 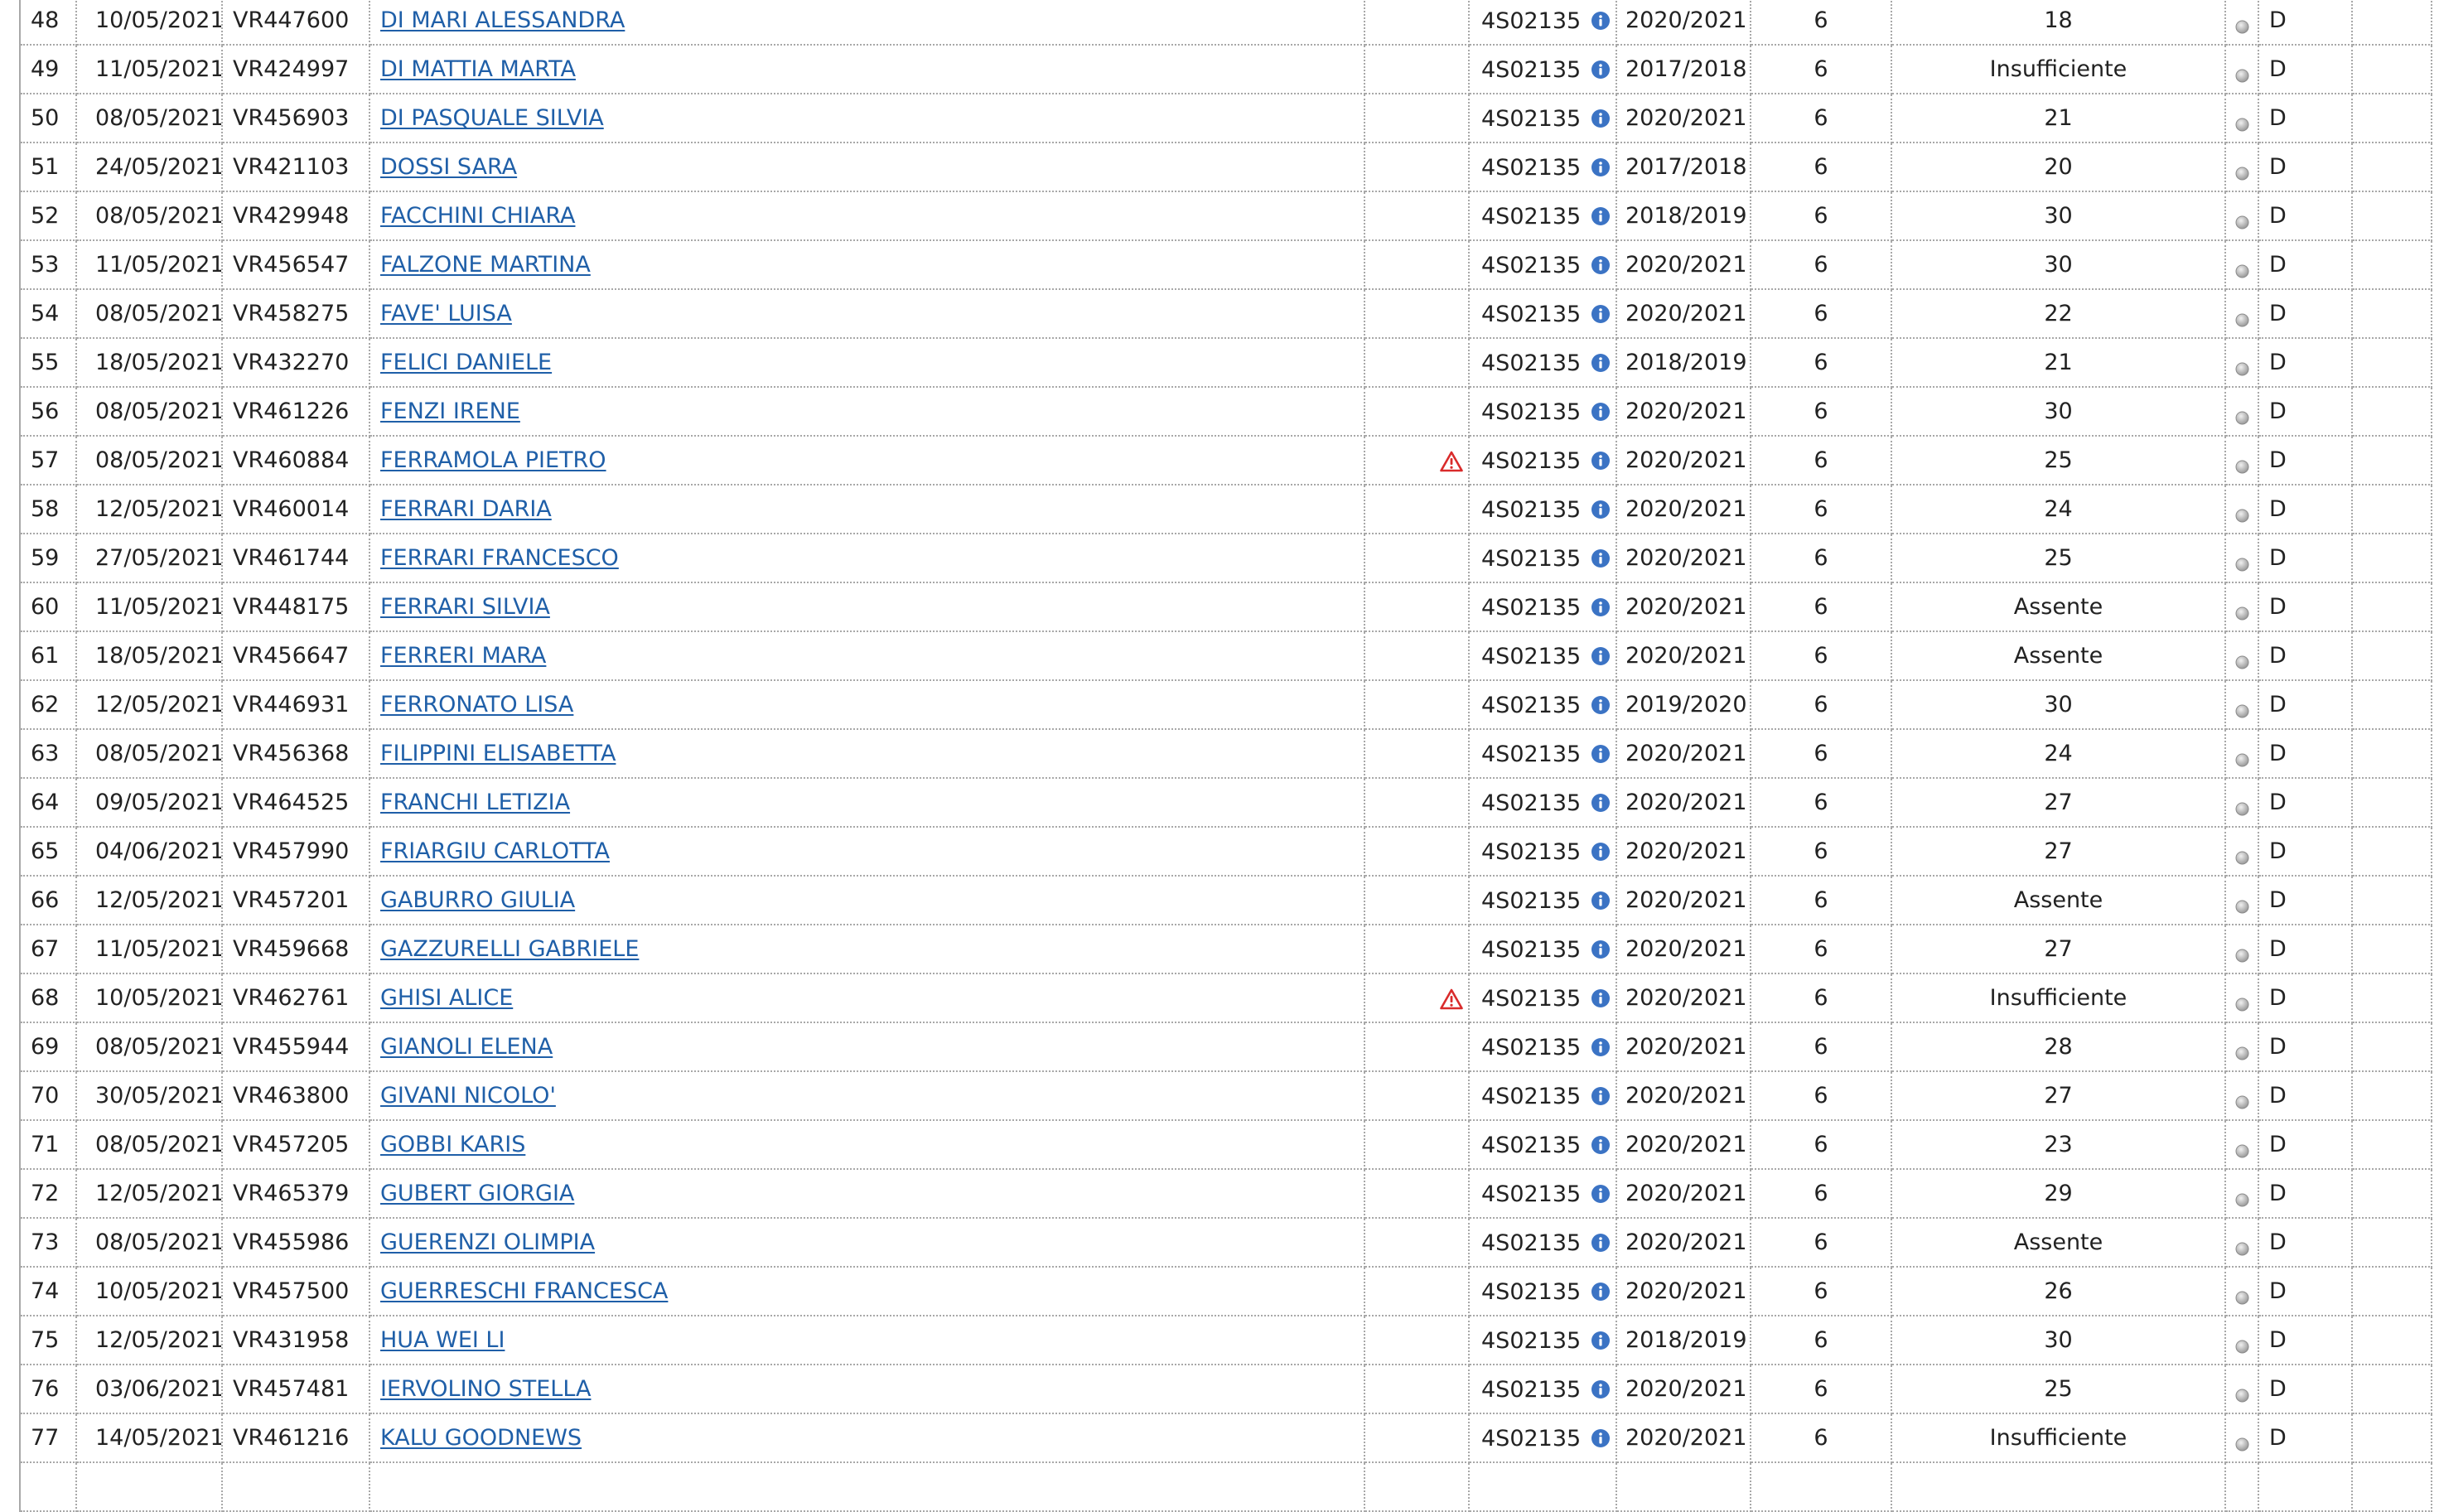 What do you see at coordinates (2058, 1096) in the screenshot?
I see `grade-cell: 27` at bounding box center [2058, 1096].